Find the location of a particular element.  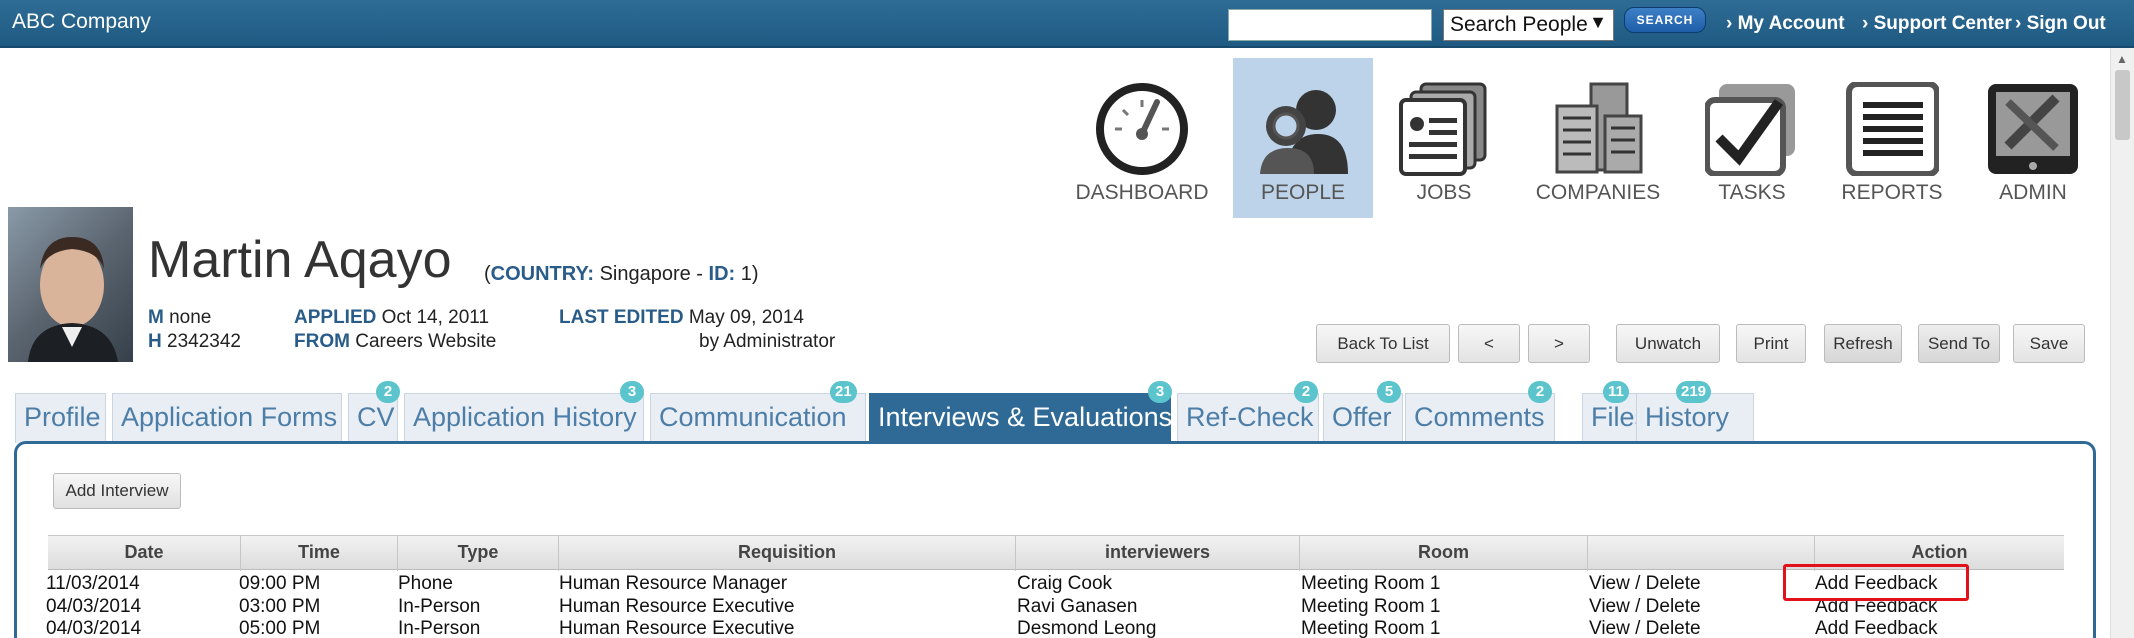

col-requisition: Requisition is located at coordinates (787, 553).